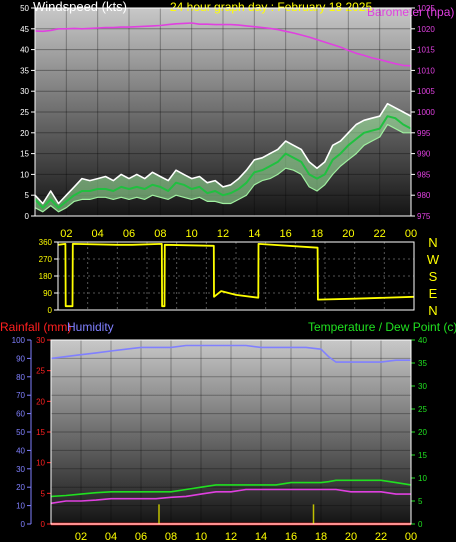 The width and height of the screenshot is (456, 542). Describe the element at coordinates (81, 536) in the screenshot. I see `climate-x-tick-label: 02` at that location.